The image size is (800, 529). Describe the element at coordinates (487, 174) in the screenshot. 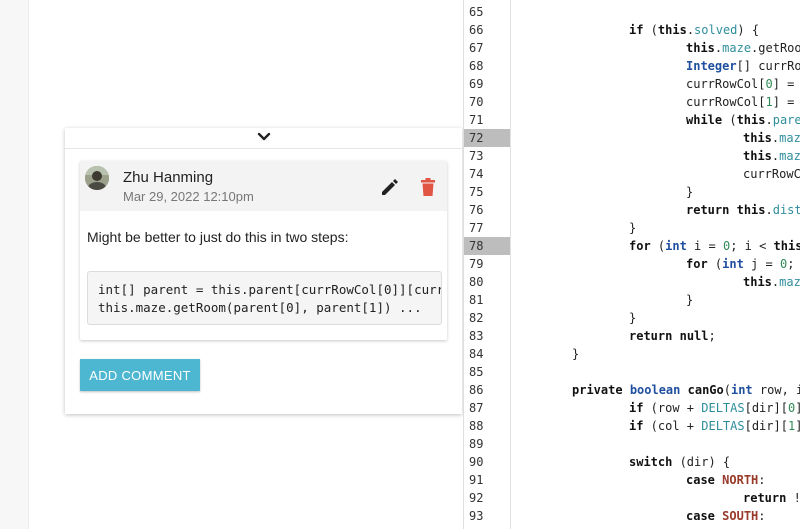

I see `line-number: 74` at that location.